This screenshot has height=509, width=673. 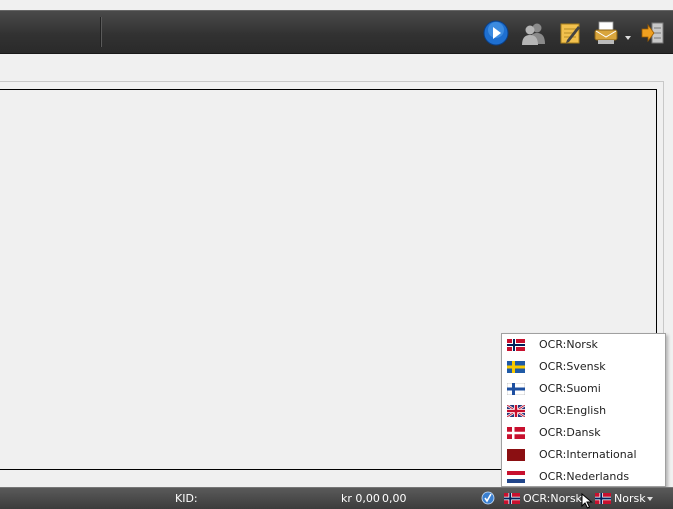 I want to click on main-toolbar, so click(x=336, y=32).